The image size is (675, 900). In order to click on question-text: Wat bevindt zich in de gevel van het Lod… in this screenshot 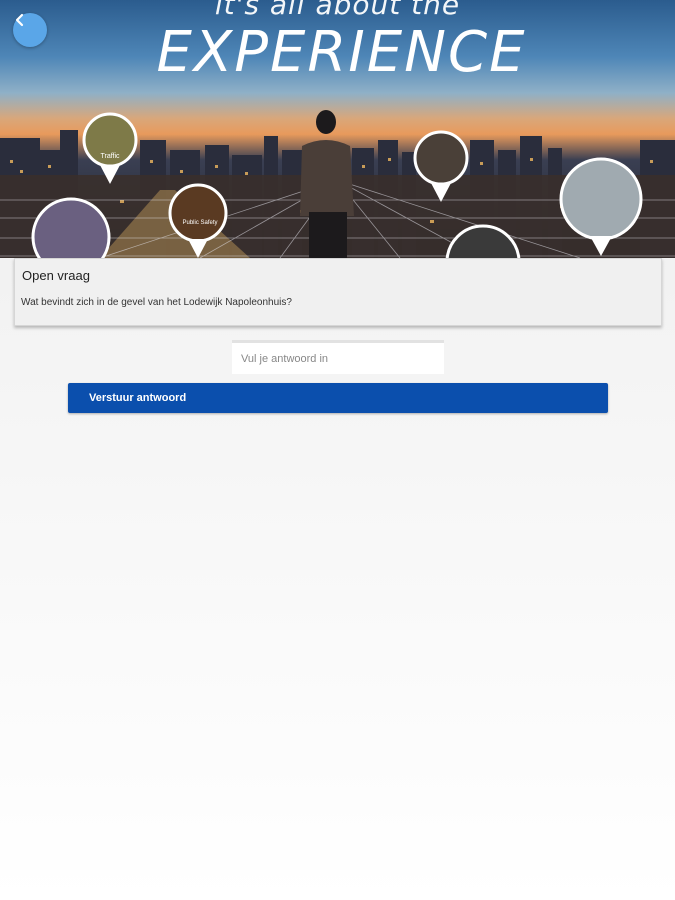, I will do `click(156, 302)`.